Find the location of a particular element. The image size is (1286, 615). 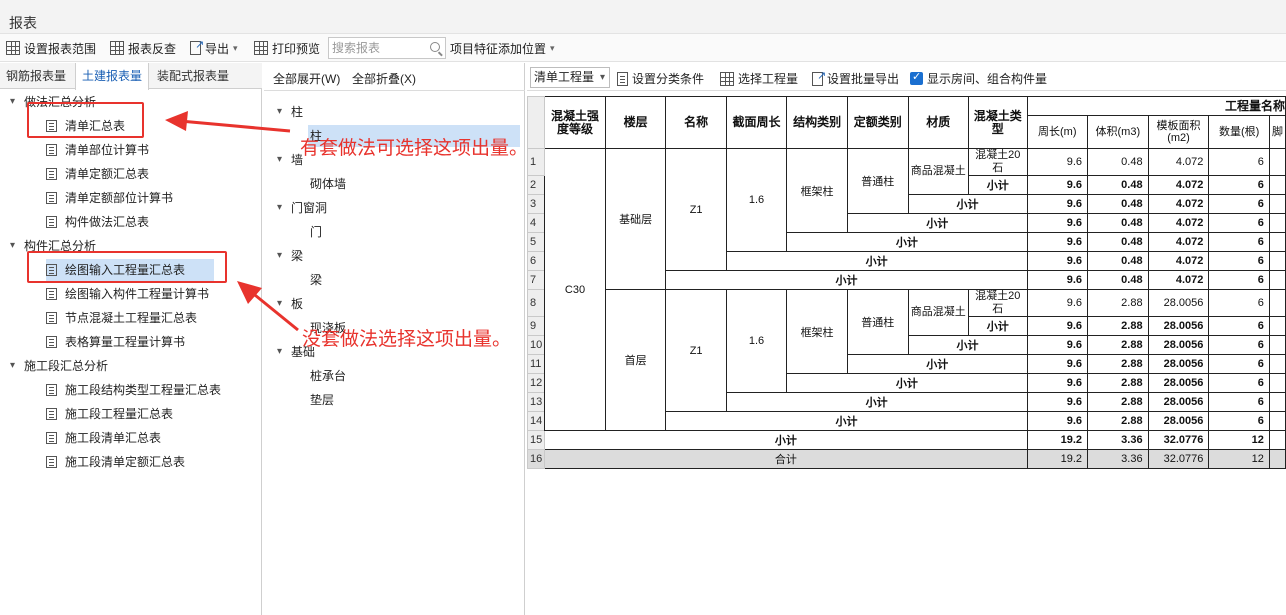

header-c1: 周长(m) is located at coordinates (1057, 132).